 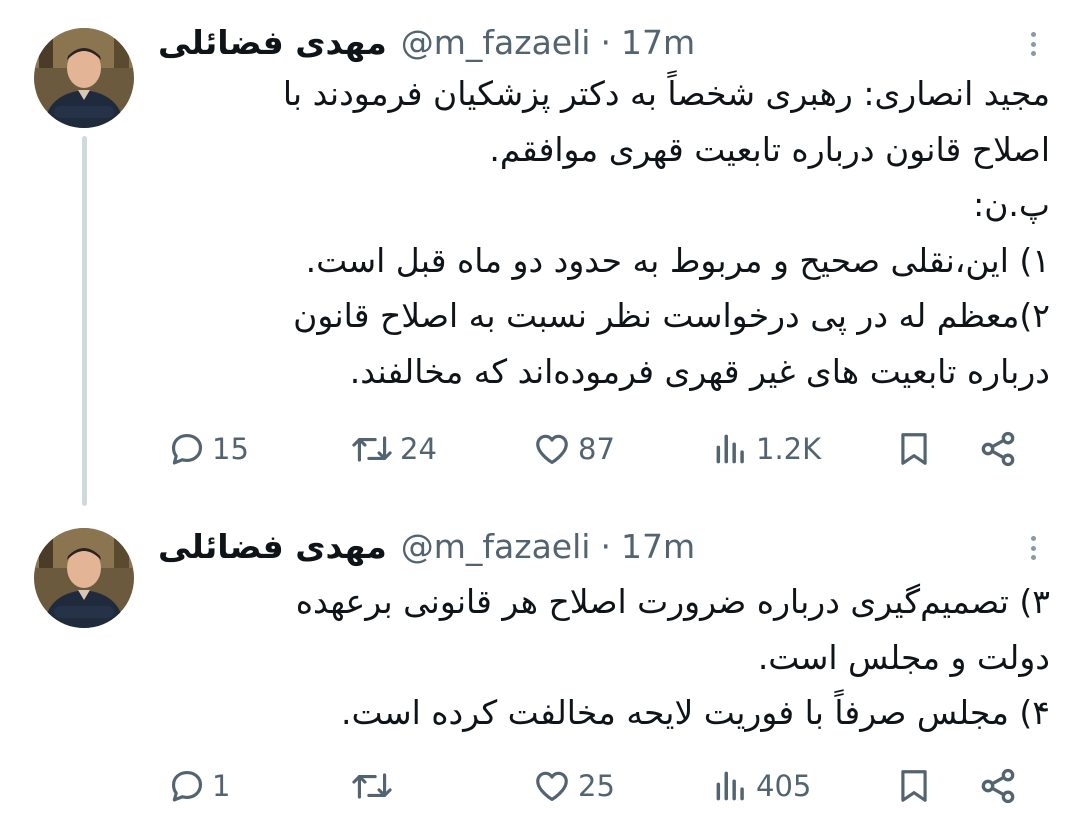 I want to click on views-button: 1.2K, so click(x=766, y=449).